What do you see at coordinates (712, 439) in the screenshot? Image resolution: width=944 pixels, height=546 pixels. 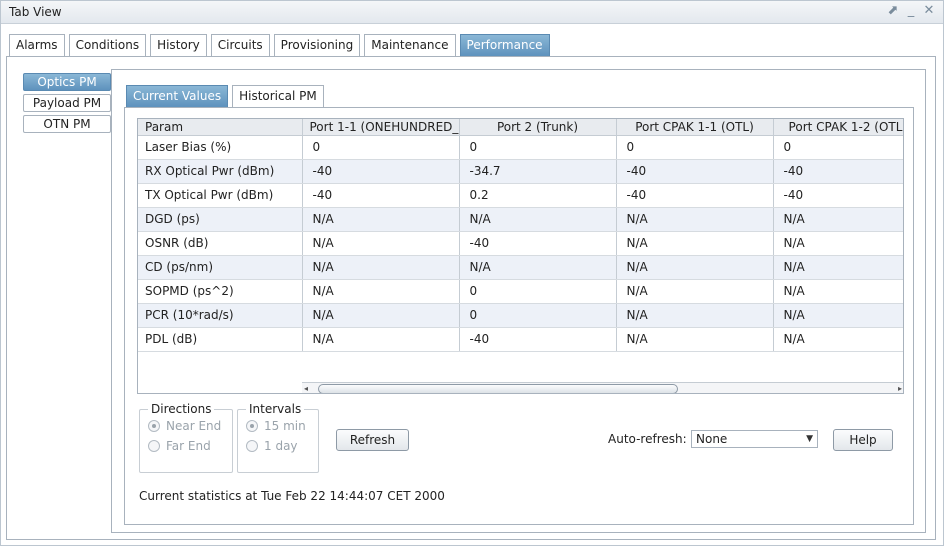 I see `auto-refresh-value: None` at bounding box center [712, 439].